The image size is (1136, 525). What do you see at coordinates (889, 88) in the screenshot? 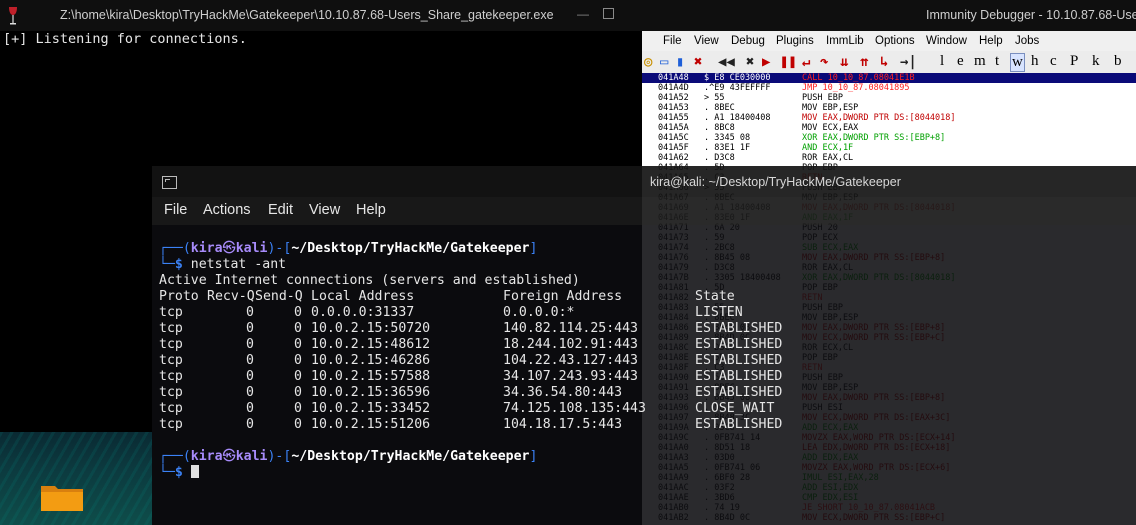
I see `disassembly-row: 041A4D .^E9 43FEFFFF JMP 10_10_87.08041895` at bounding box center [889, 88].